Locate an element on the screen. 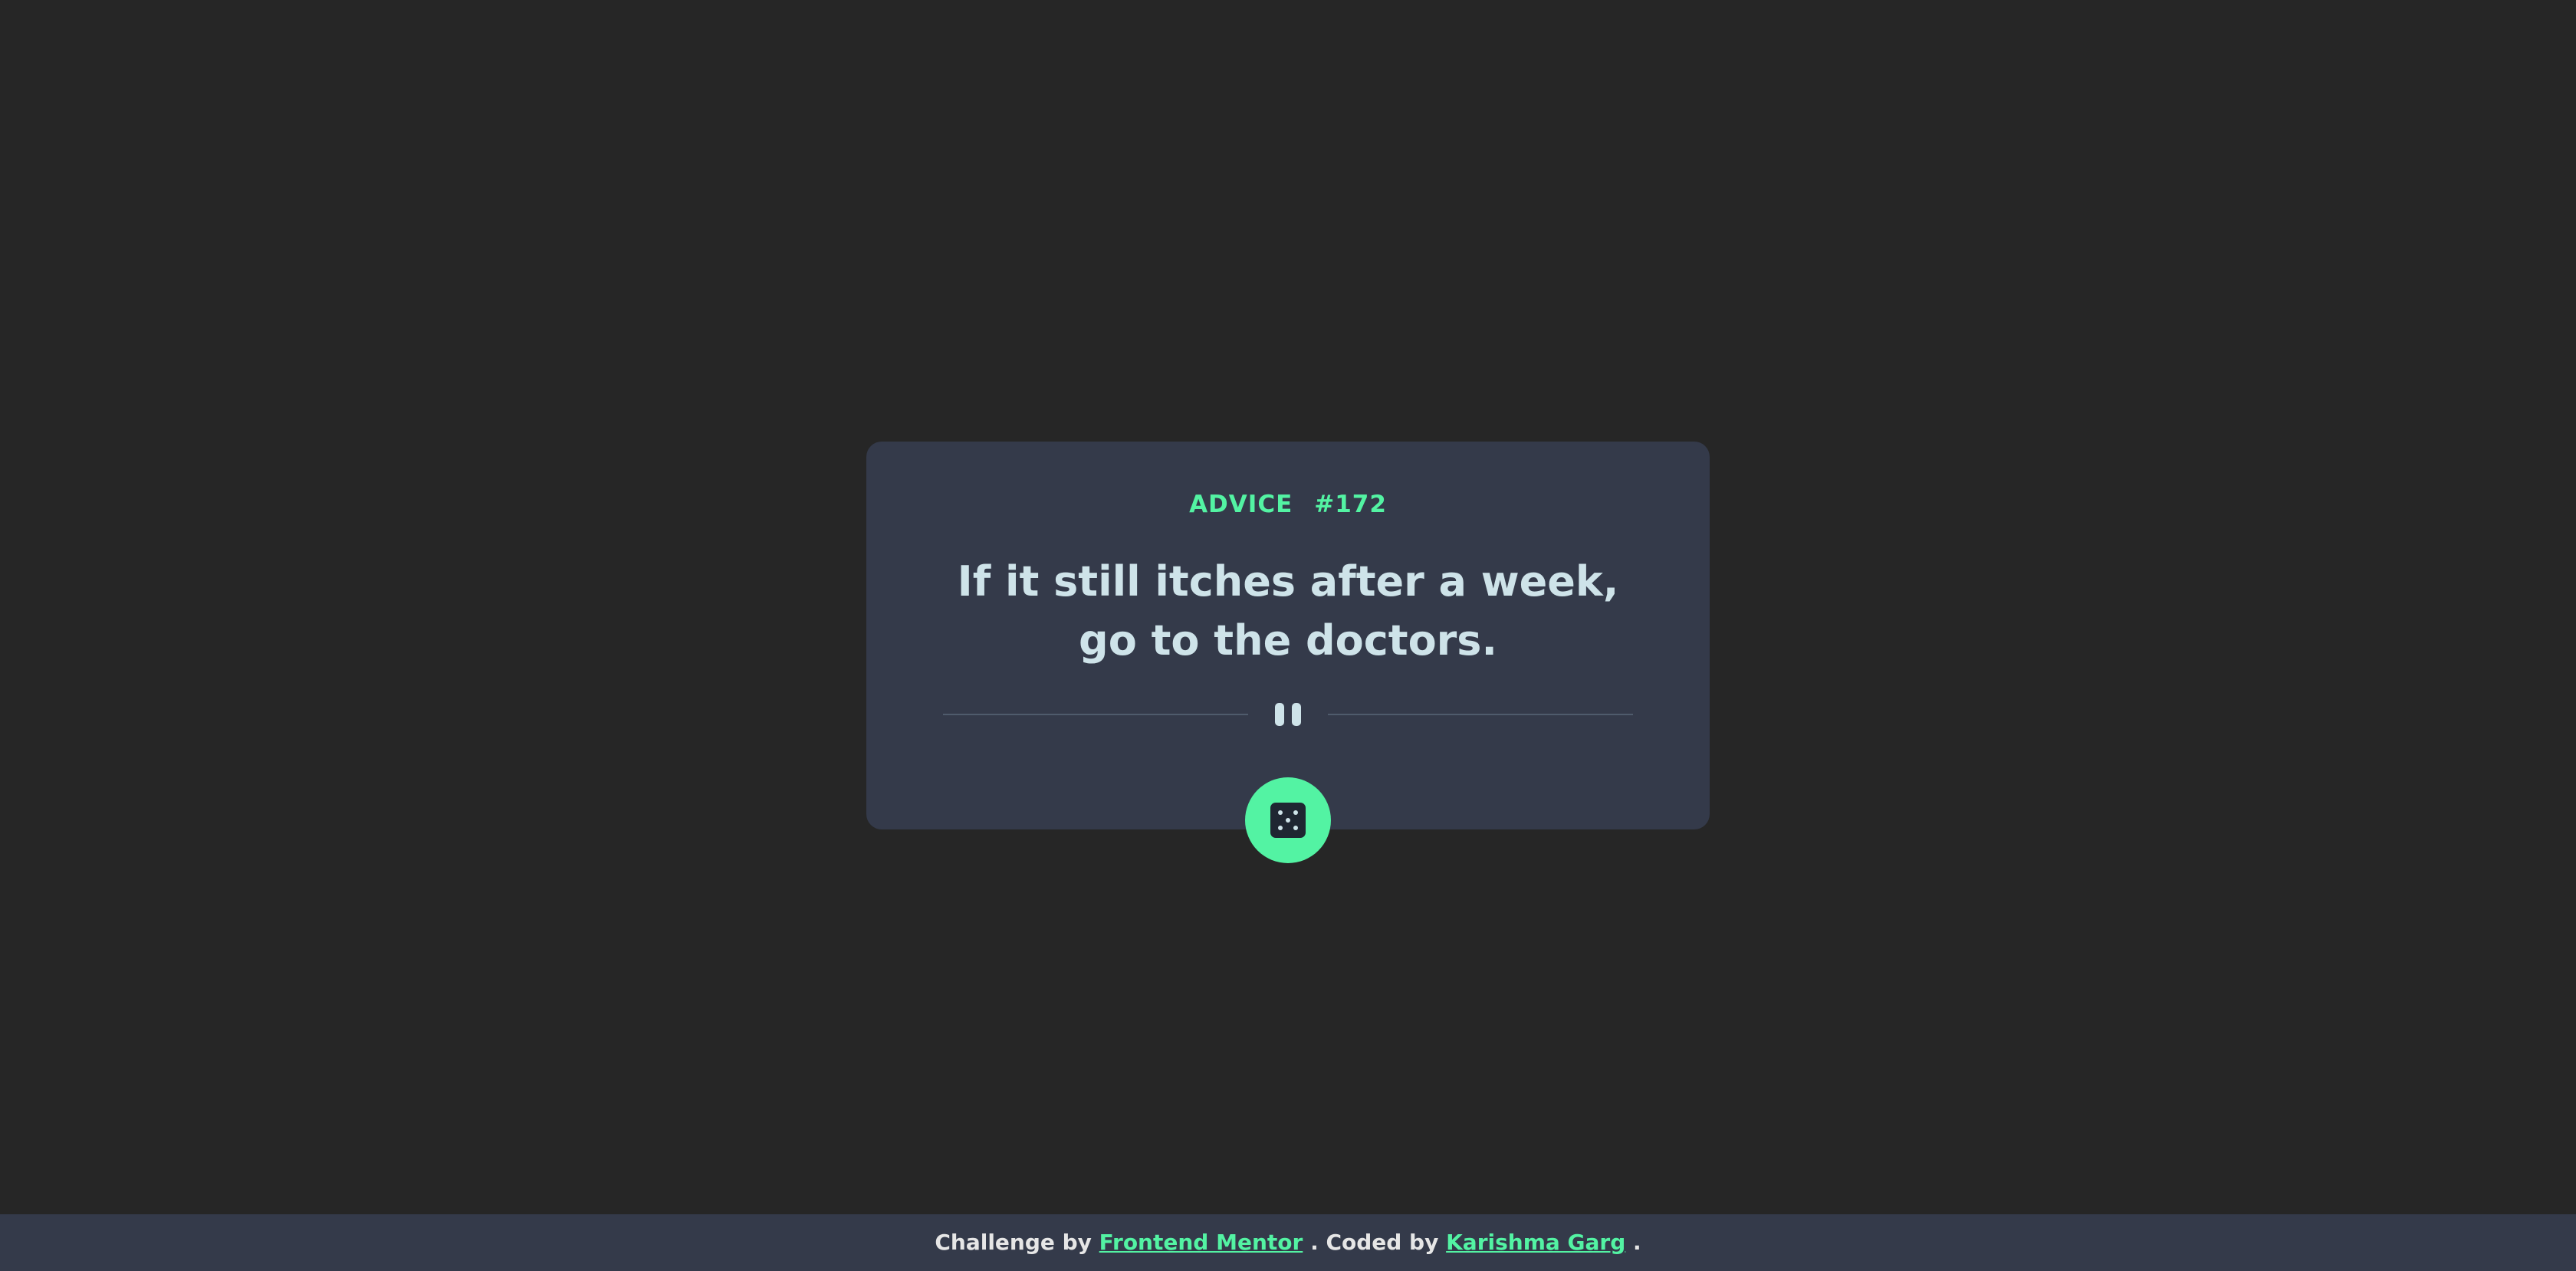 The width and height of the screenshot is (2576, 1271). author-link: Karishma Garg is located at coordinates (1535, 1242).